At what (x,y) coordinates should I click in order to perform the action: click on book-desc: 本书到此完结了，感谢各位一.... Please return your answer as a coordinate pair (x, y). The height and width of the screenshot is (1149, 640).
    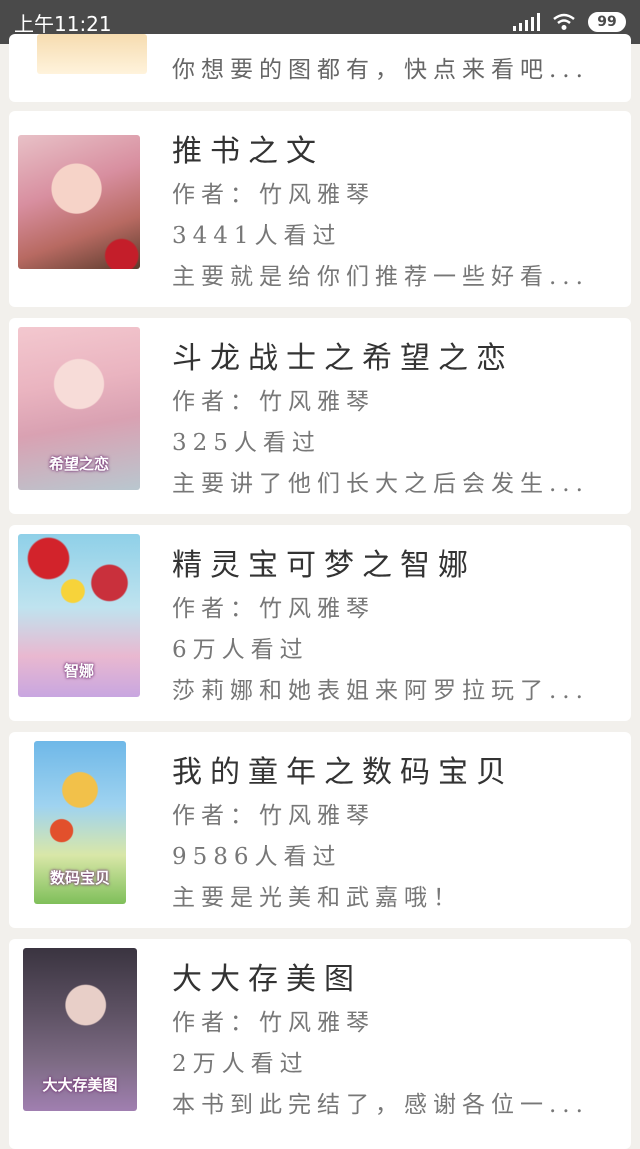
    Looking at the image, I should click on (380, 1105).